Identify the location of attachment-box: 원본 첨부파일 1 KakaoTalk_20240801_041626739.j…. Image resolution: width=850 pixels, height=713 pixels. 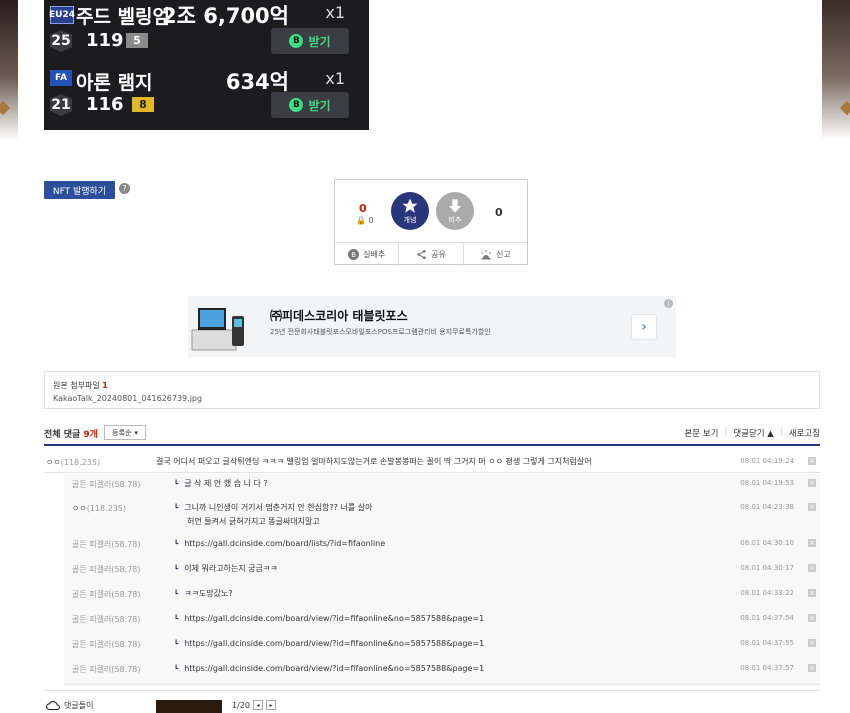
(432, 390).